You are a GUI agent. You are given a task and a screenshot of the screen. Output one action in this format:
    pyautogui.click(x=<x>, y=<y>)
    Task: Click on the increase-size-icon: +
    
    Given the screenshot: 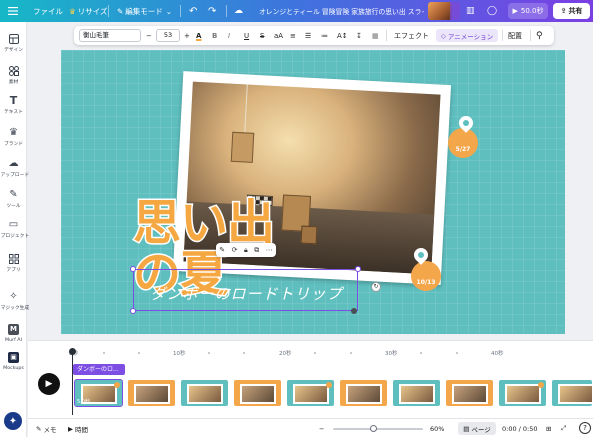 What is the action you would take?
    pyautogui.click(x=187, y=35)
    